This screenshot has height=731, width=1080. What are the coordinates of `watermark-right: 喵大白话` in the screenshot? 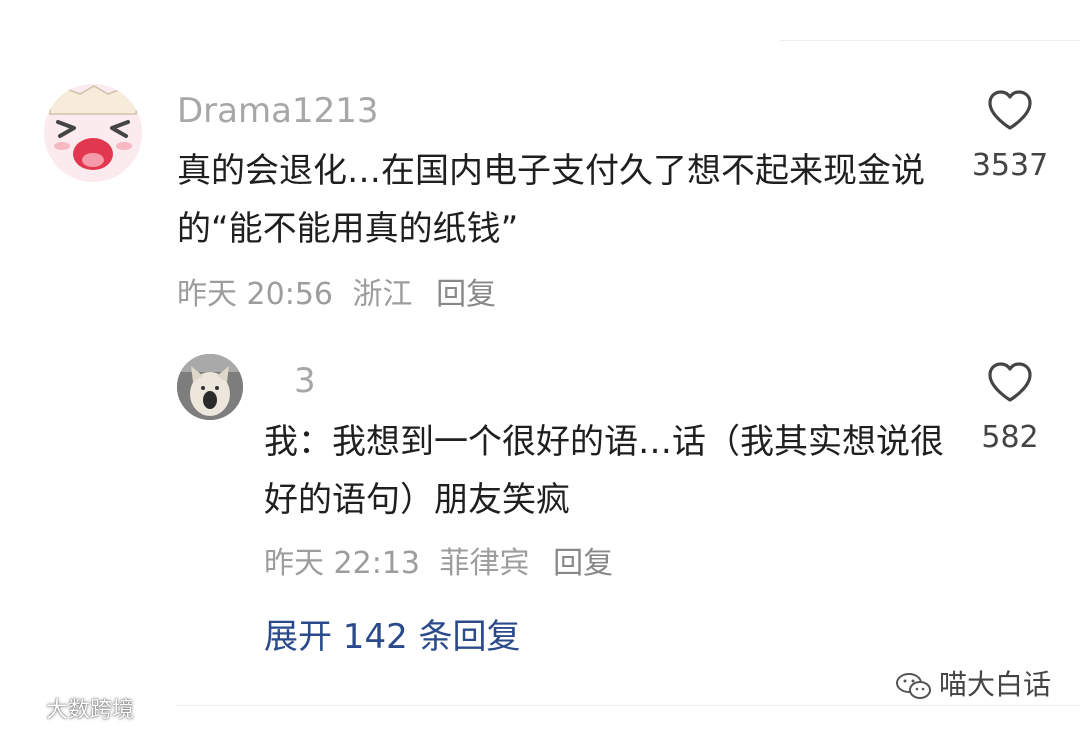 It's located at (973, 685).